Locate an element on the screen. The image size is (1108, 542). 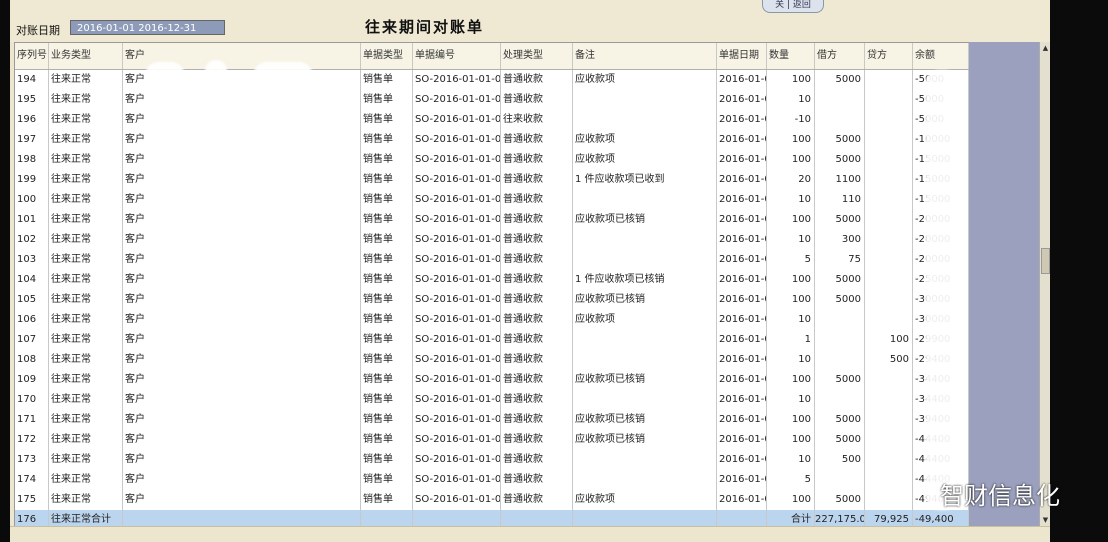
column-header-debit: 借方 is located at coordinates (840, 56).